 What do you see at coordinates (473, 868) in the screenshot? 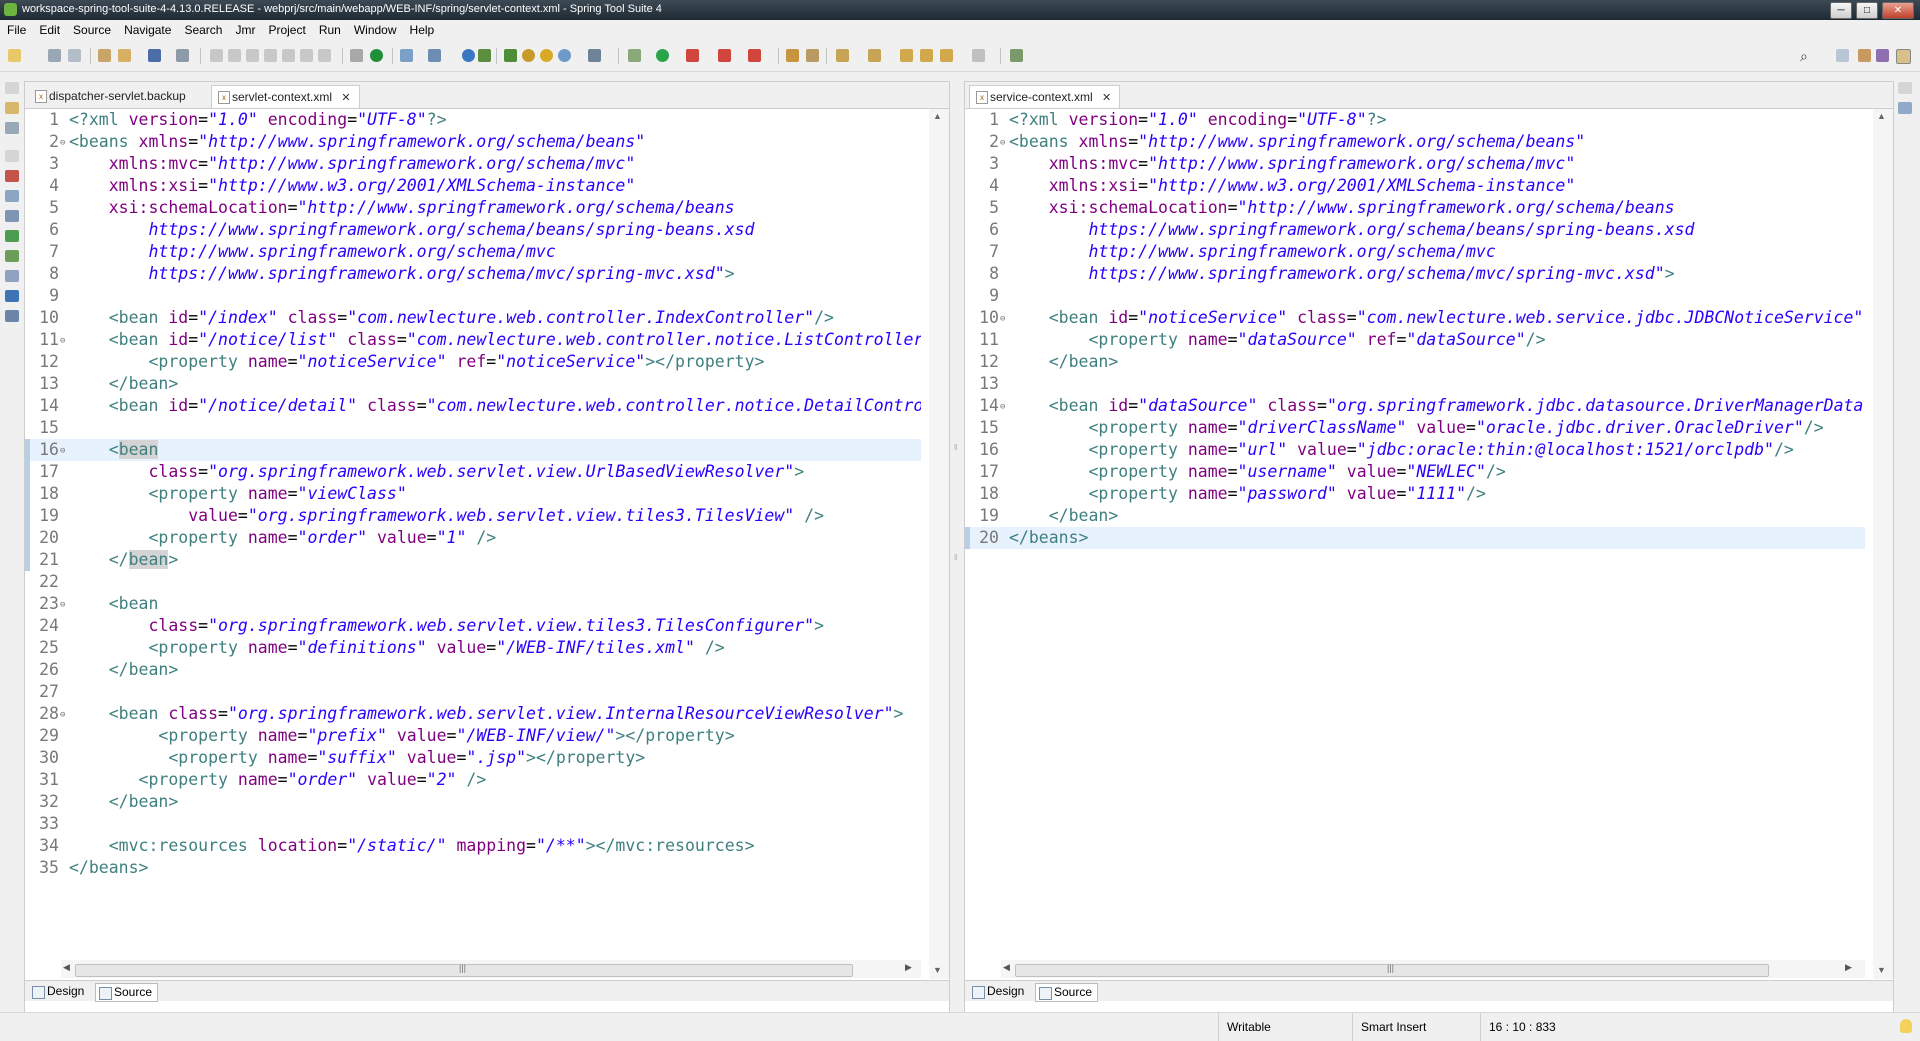
I see `code-line: 35 </beans>` at bounding box center [473, 868].